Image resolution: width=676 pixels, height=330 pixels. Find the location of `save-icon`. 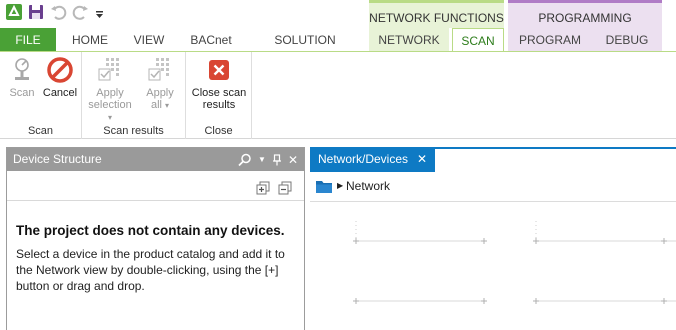

save-icon is located at coordinates (36, 12).